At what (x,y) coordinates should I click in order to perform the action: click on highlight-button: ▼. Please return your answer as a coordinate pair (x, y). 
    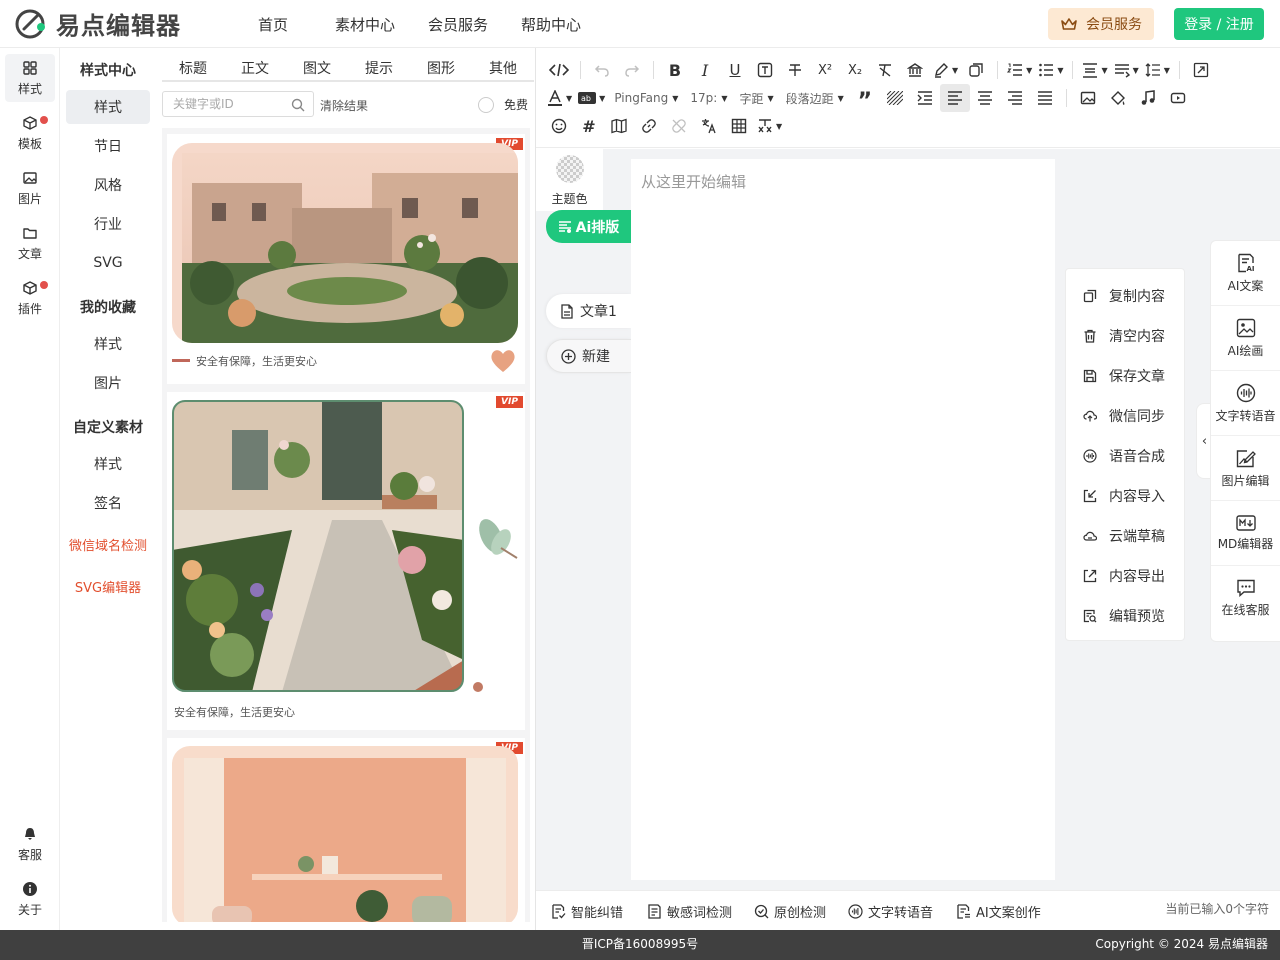
    Looking at the image, I should click on (945, 70).